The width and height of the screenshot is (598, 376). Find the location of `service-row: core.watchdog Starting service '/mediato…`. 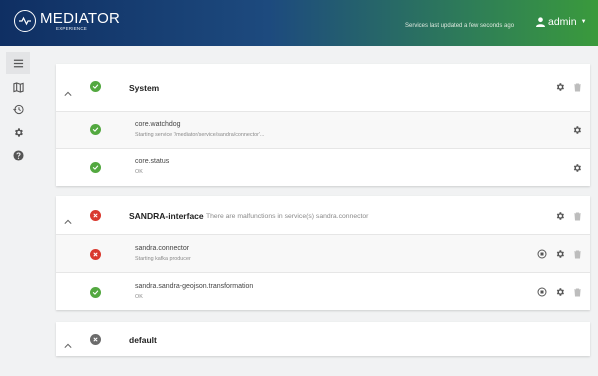

service-row: core.watchdog Starting service '/mediato… is located at coordinates (323, 130).